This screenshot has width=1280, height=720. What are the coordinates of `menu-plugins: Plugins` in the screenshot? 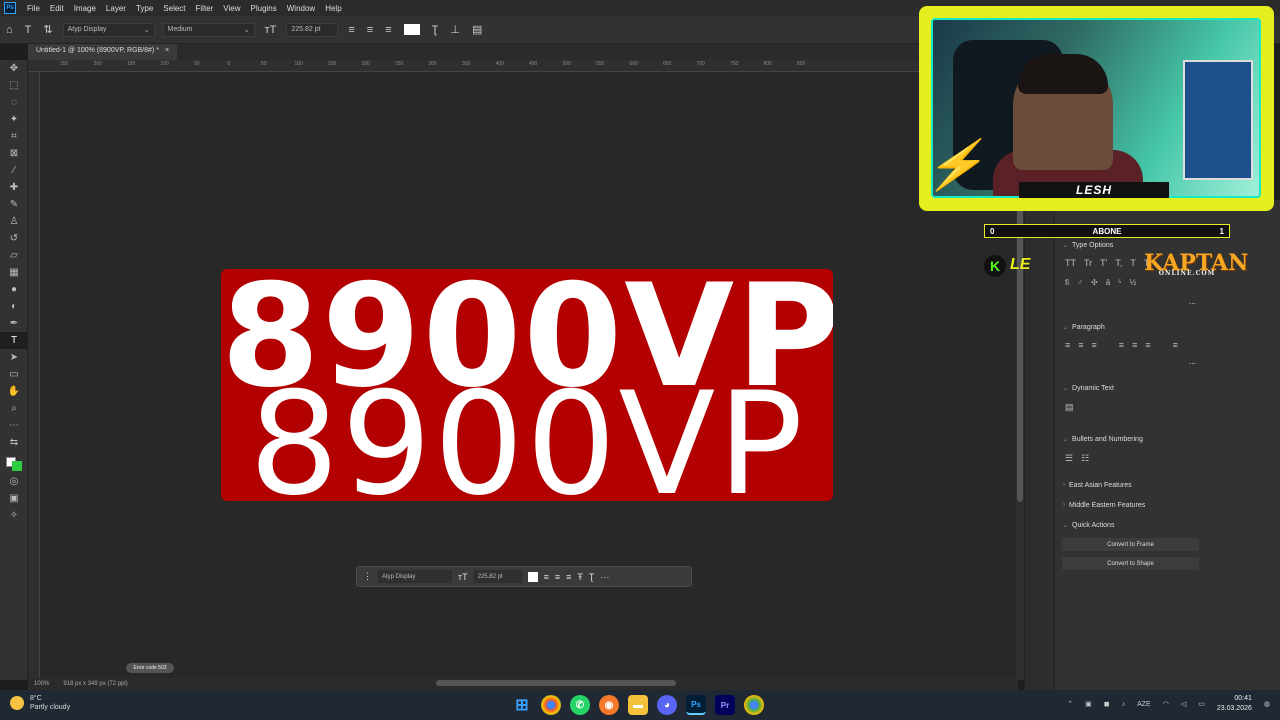 It's located at (264, 8).